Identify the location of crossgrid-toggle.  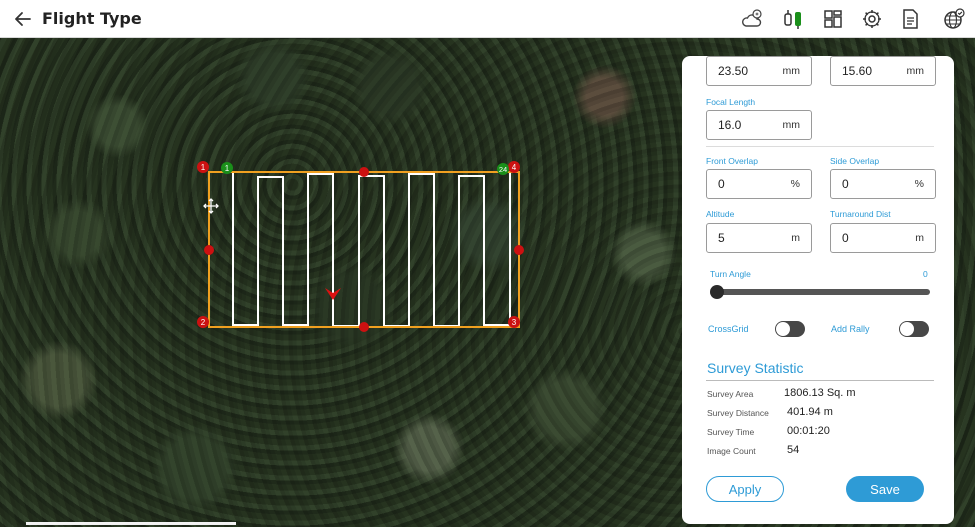
(790, 329).